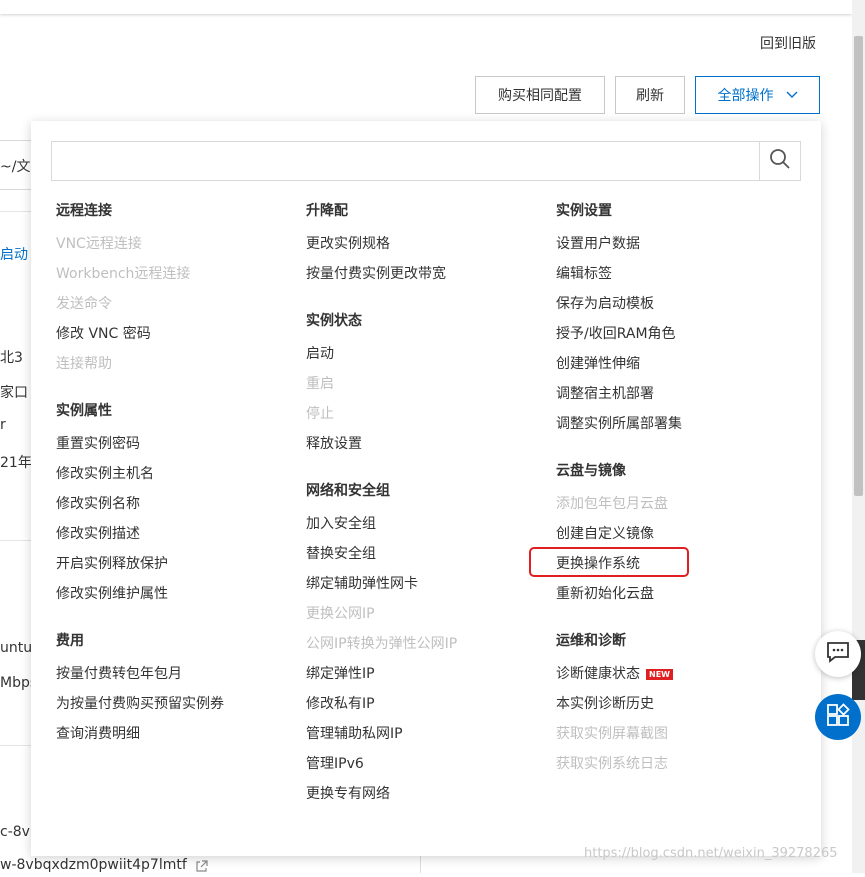 This screenshot has height=877, width=865. Describe the element at coordinates (16, 648) in the screenshot. I see `bg-fragment: untu` at that location.